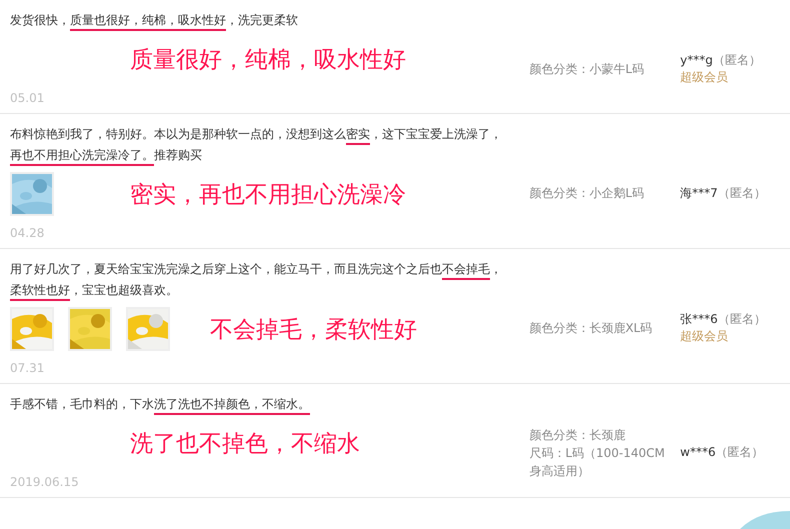 The height and width of the screenshot is (529, 790). I want to click on highlight-caption: 不会掉毛，柔软性好, so click(313, 330).